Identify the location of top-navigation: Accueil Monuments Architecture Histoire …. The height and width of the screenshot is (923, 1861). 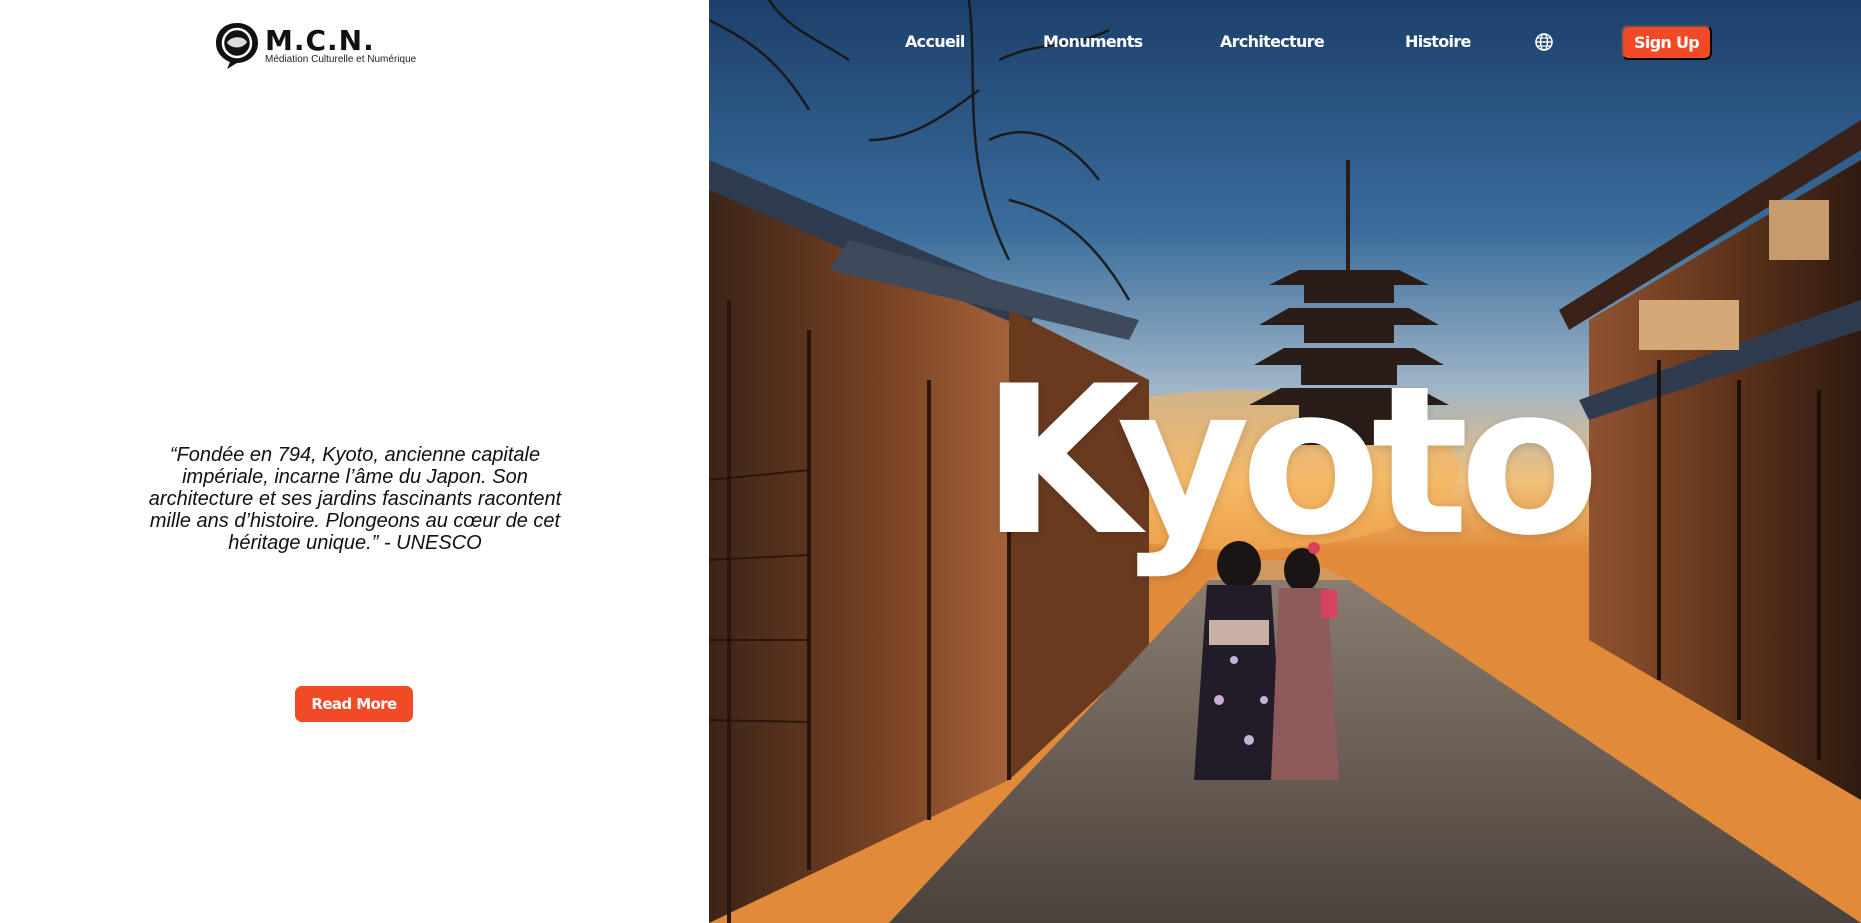
(1285, 40).